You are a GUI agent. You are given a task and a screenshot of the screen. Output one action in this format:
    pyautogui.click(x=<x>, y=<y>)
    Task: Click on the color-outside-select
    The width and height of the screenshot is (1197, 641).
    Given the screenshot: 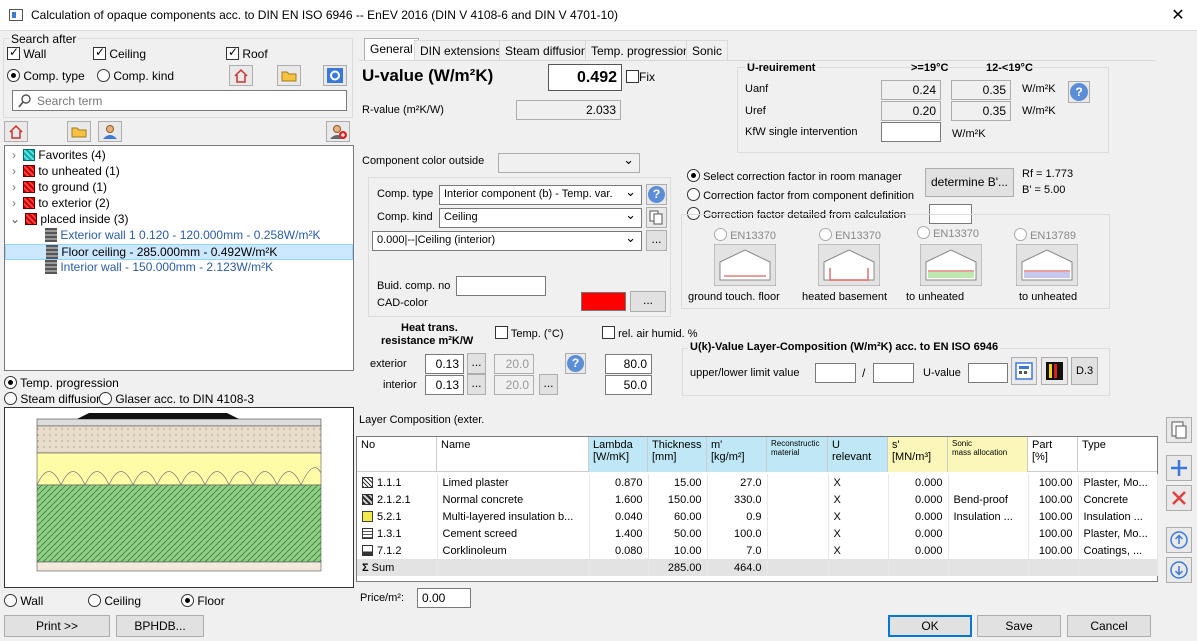 What is the action you would take?
    pyautogui.click(x=569, y=163)
    